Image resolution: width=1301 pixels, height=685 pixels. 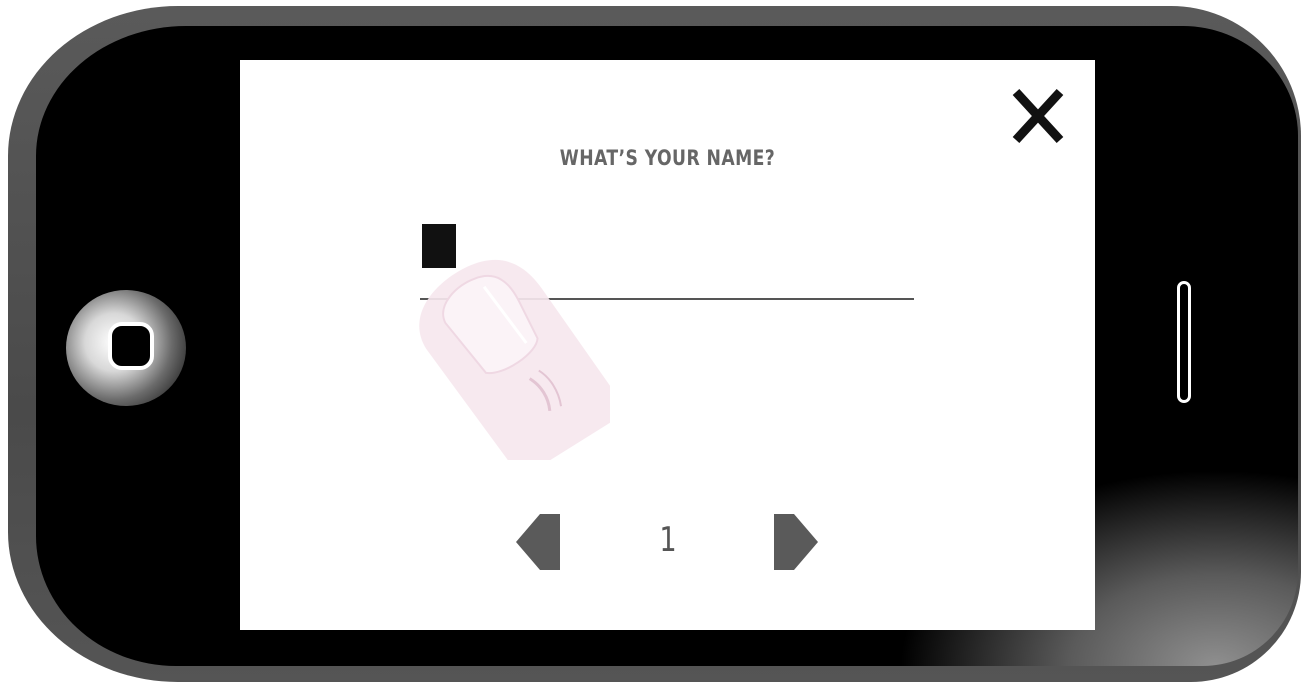 What do you see at coordinates (797, 542) in the screenshot?
I see `triangle-right-icon` at bounding box center [797, 542].